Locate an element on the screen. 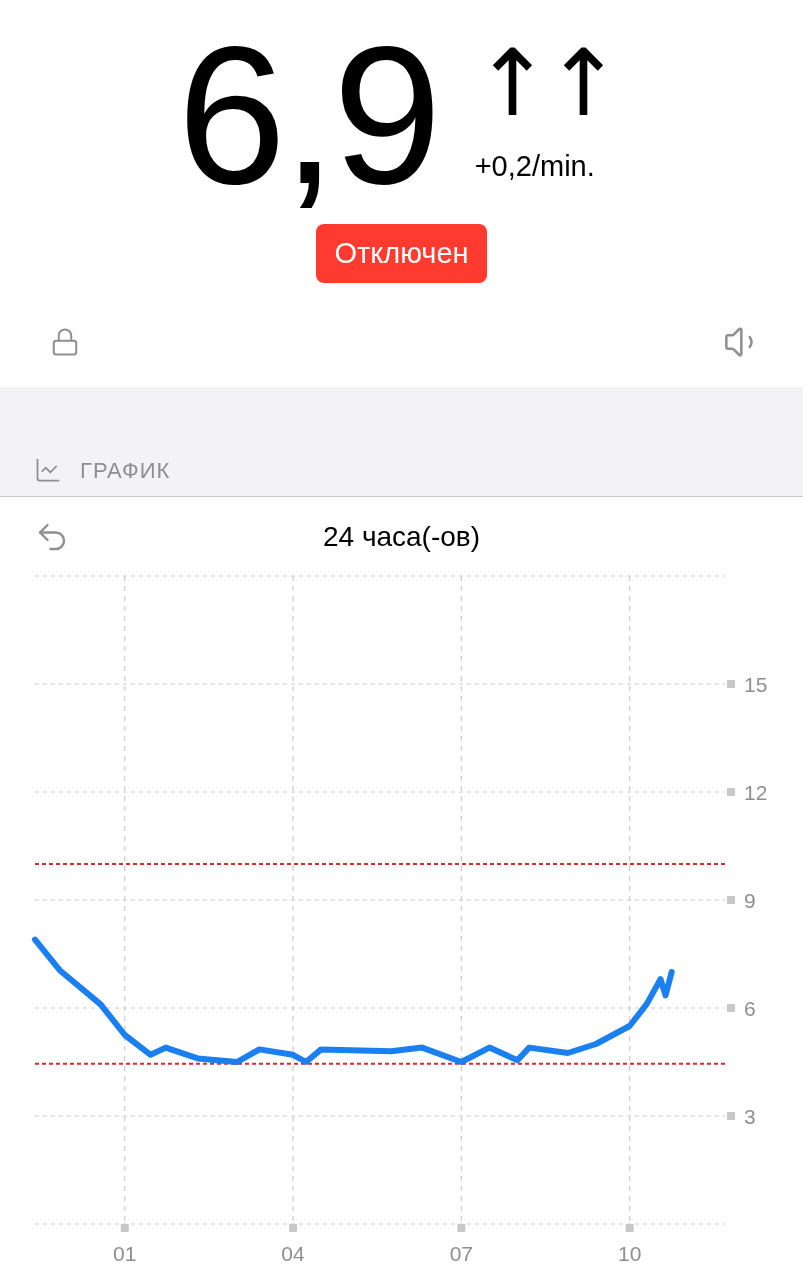 The width and height of the screenshot is (803, 1280). glucose-reading: 6,9 is located at coordinates (307, 116).